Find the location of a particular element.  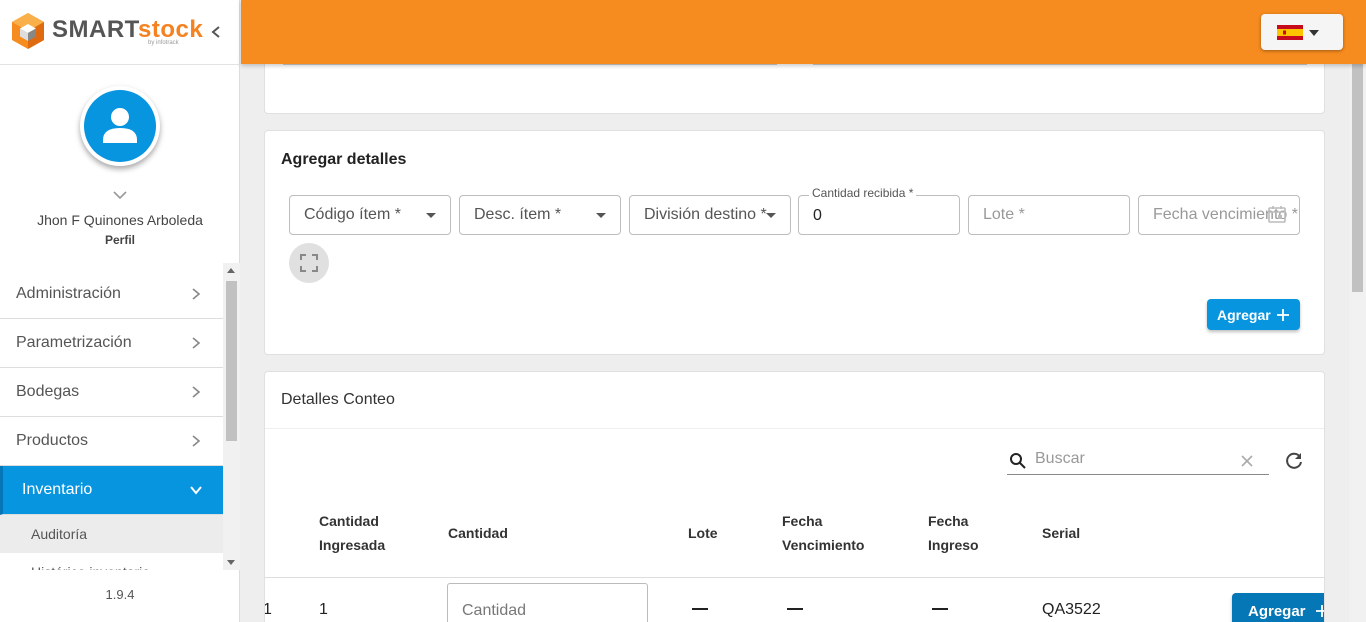

col-serial: Serial is located at coordinates (1061, 533).